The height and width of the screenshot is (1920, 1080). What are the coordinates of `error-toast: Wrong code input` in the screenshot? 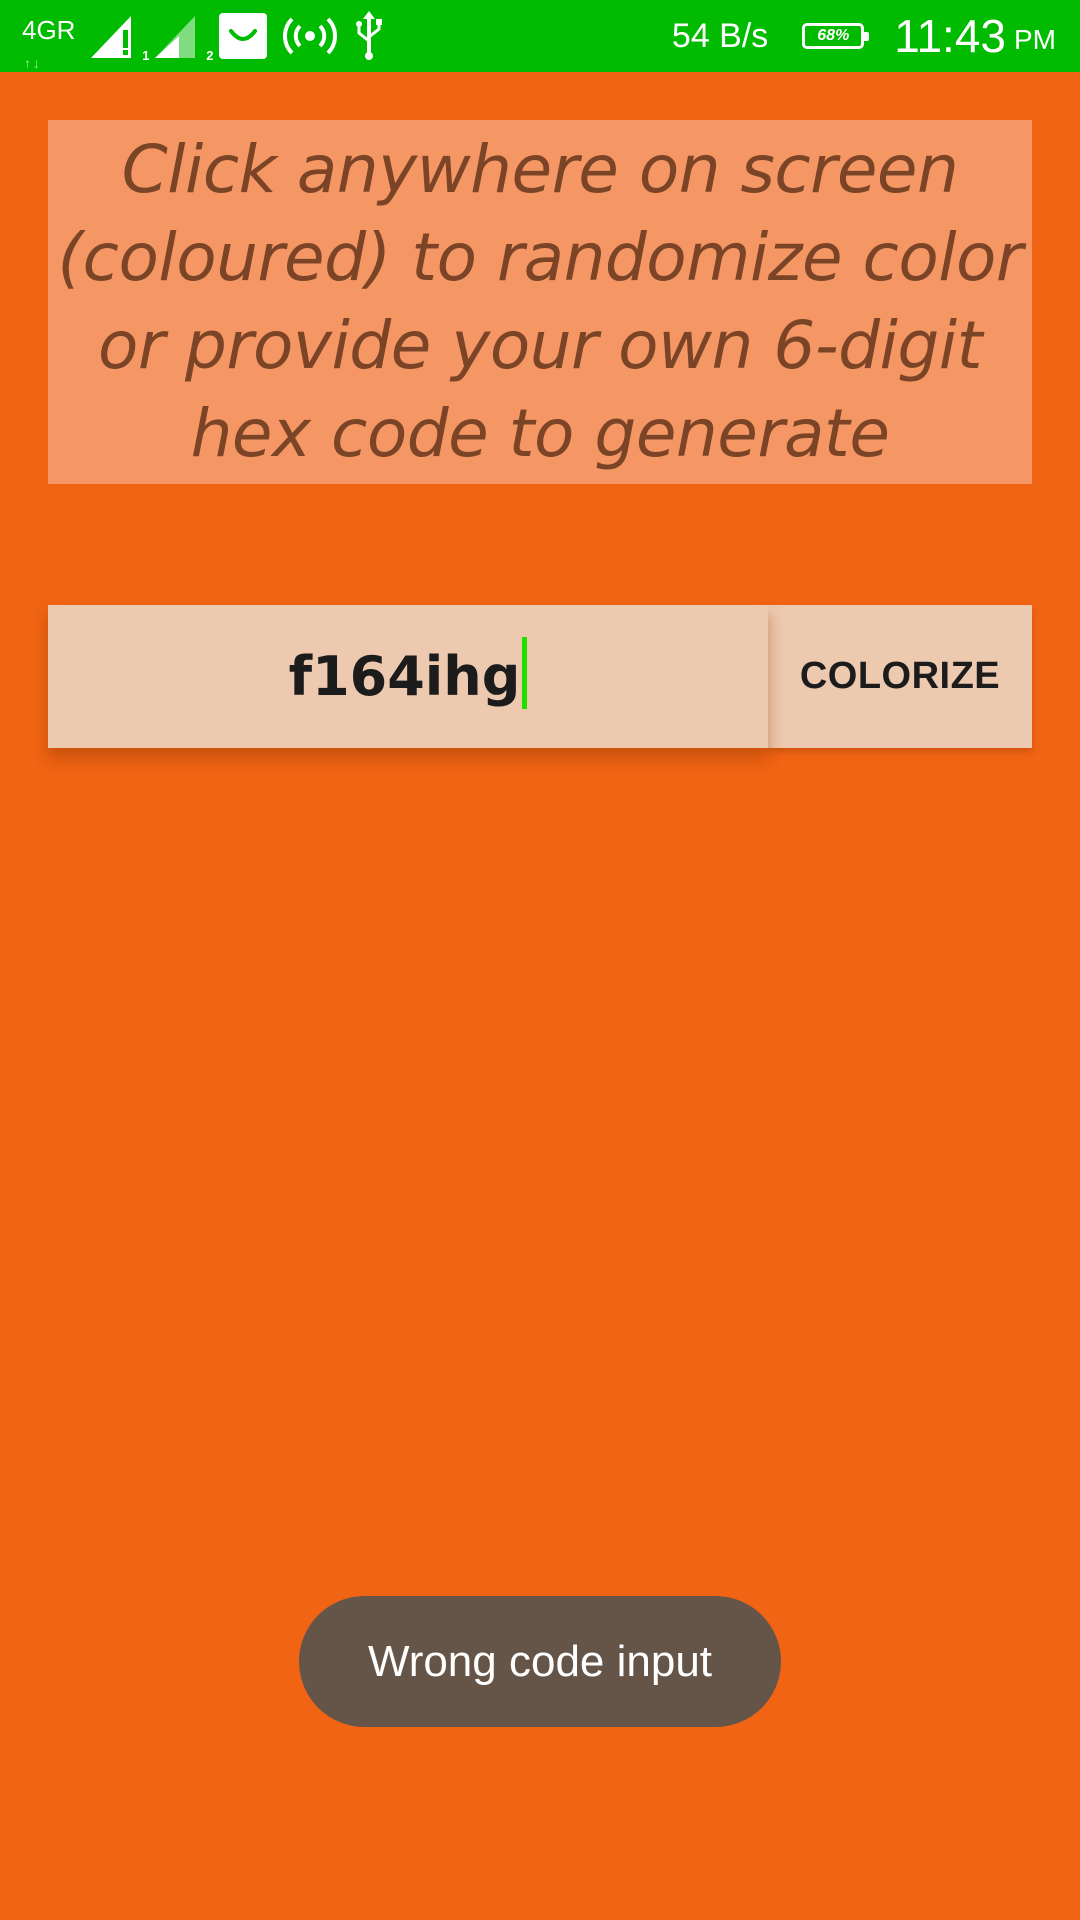 It's located at (540, 1661).